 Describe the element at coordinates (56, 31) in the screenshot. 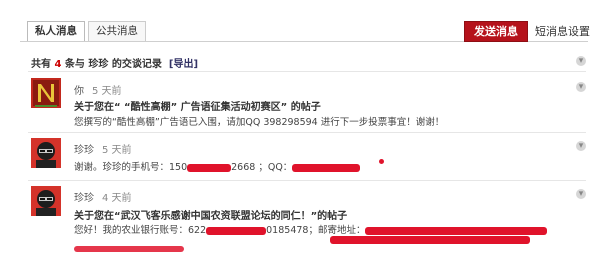

I see `tab-private-messages: 私人消息` at that location.